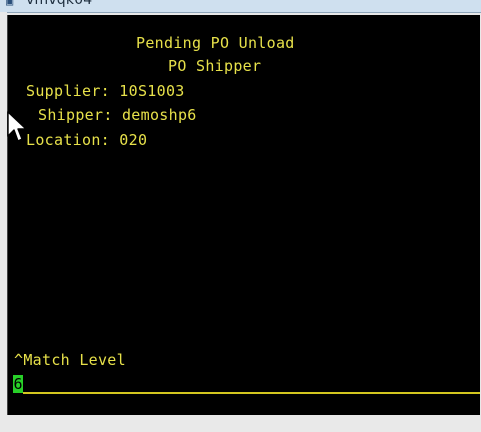 This screenshot has width=481, height=432. What do you see at coordinates (246, 384) in the screenshot?
I see `match-level-input: 6` at bounding box center [246, 384].